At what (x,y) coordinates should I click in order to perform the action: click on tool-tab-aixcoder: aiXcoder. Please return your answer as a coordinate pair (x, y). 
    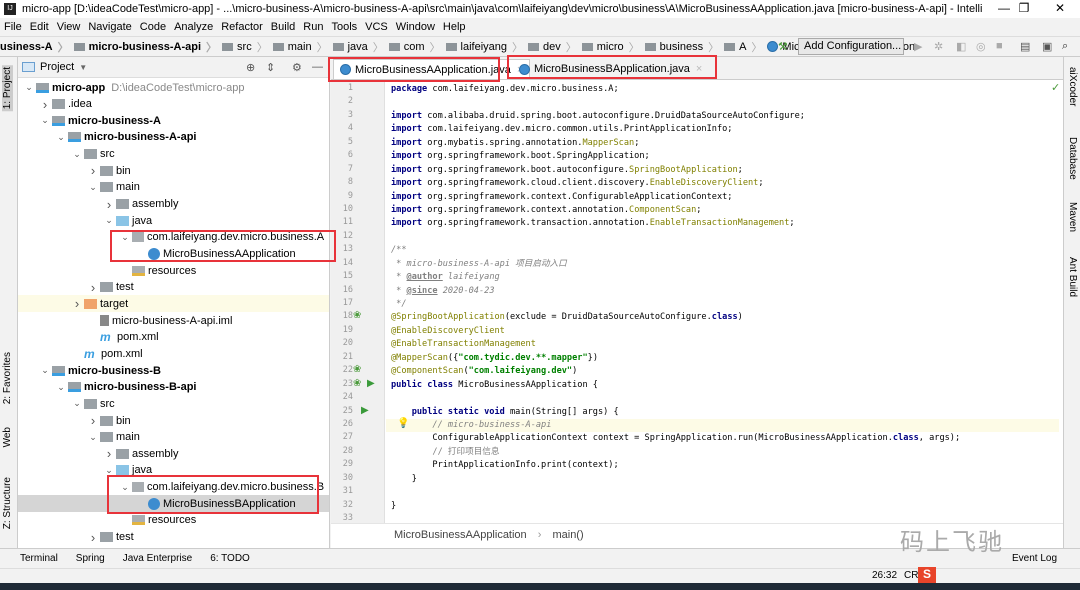
    Looking at the image, I should click on (1072, 86).